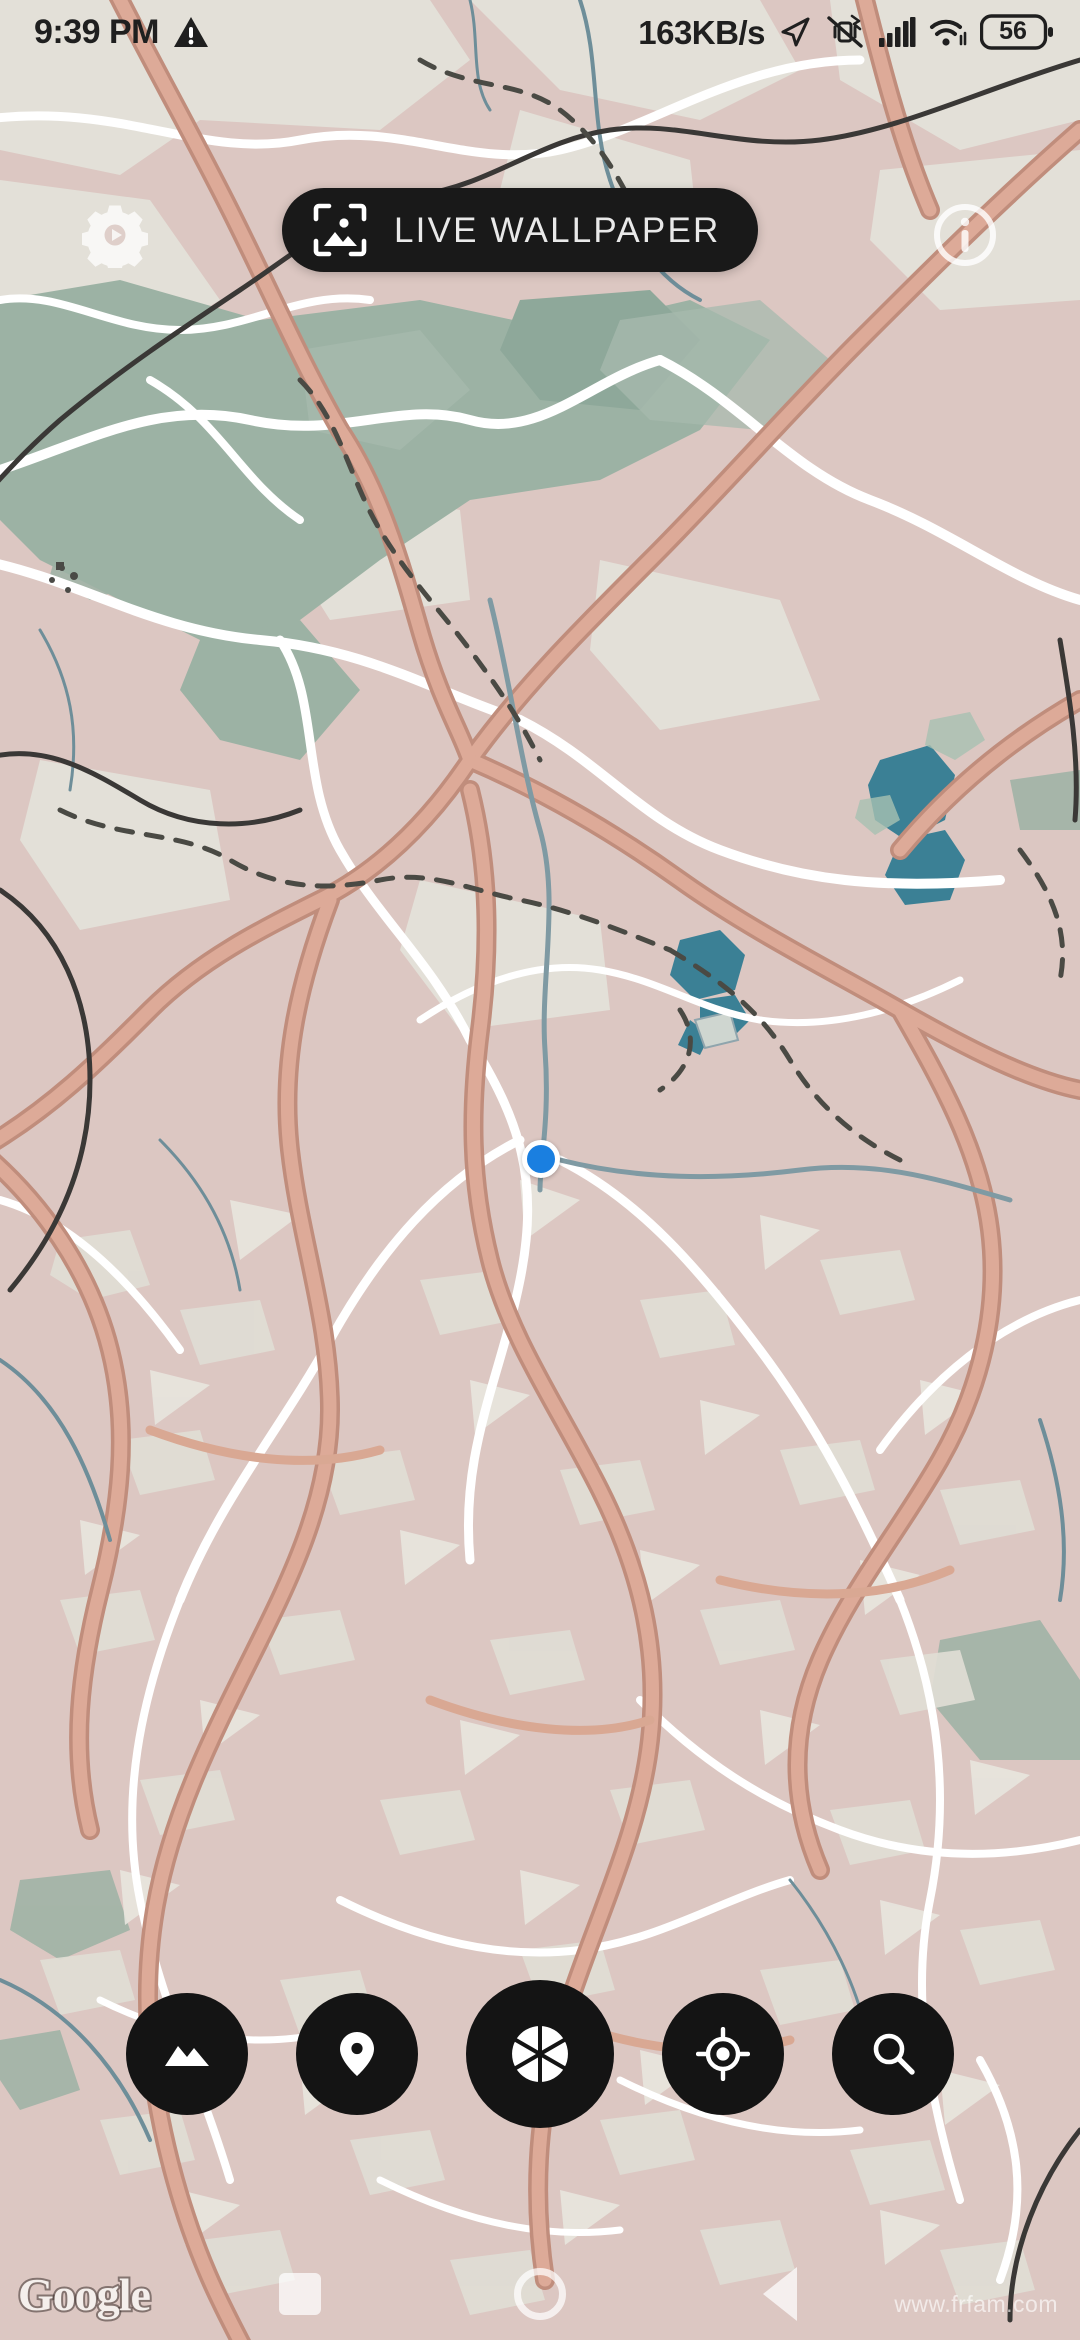 The width and height of the screenshot is (1080, 2340). I want to click on live-wallpaper-banner: LIVE WALLPAPER, so click(520, 230).